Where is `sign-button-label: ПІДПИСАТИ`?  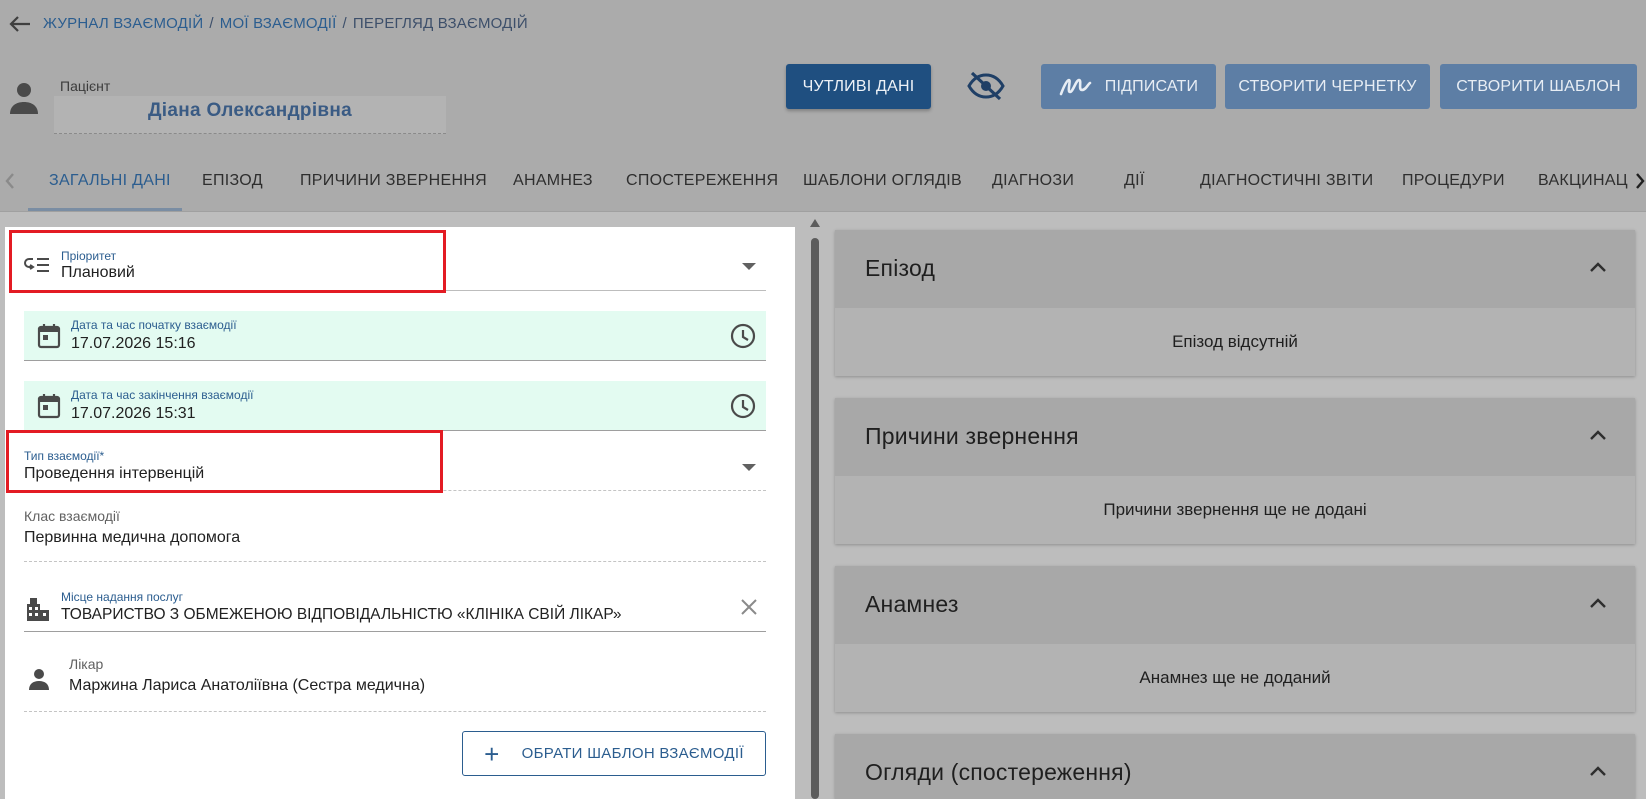
sign-button-label: ПІДПИСАТИ is located at coordinates (1151, 86).